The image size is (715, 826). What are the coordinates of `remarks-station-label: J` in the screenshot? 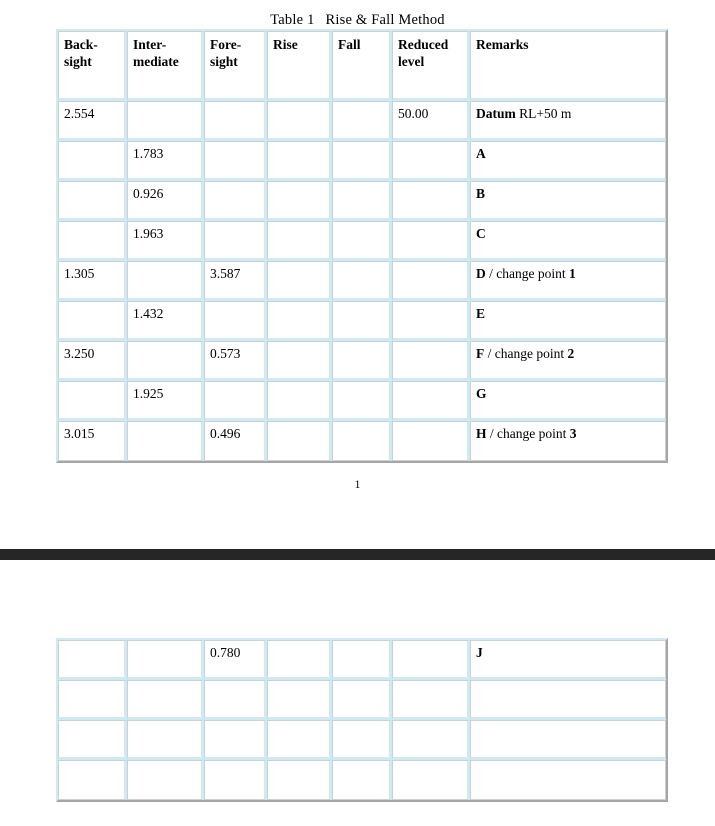 It's located at (479, 652).